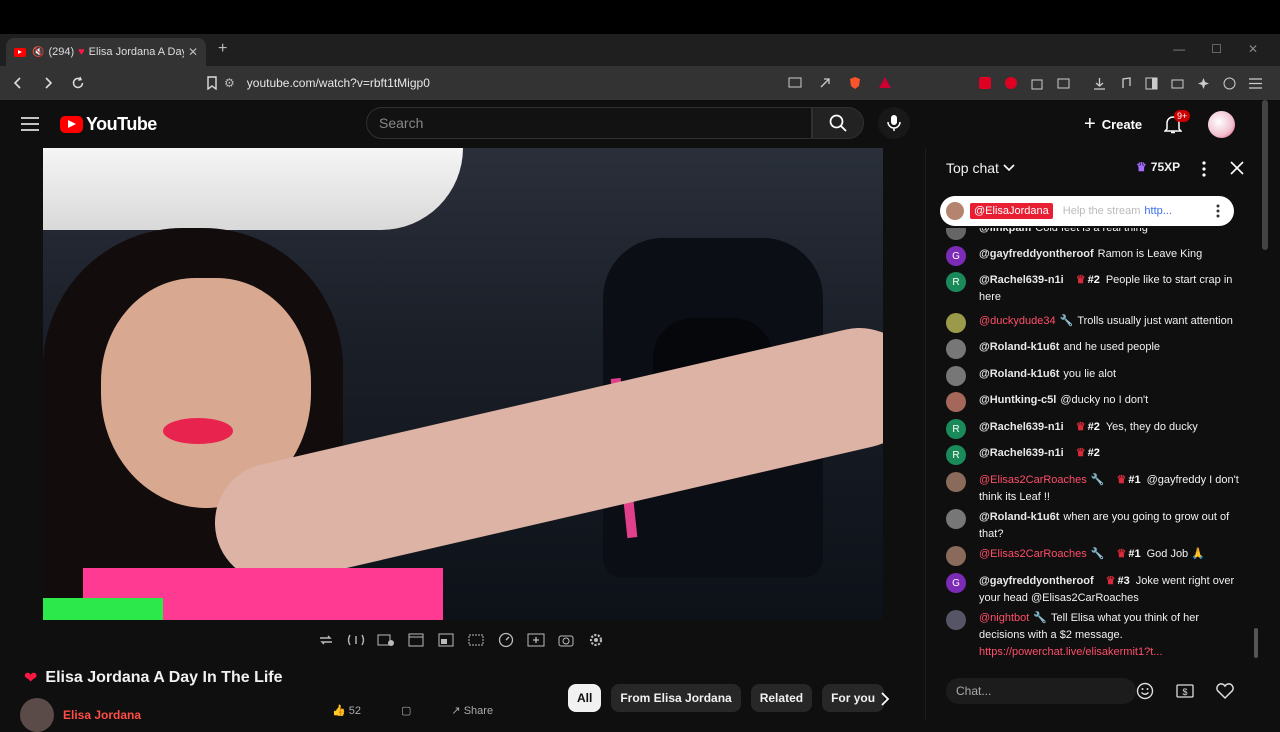 The image size is (1280, 732). Describe the element at coordinates (1088, 280) in the screenshot. I see `rank-badge: ♛ #2` at that location.